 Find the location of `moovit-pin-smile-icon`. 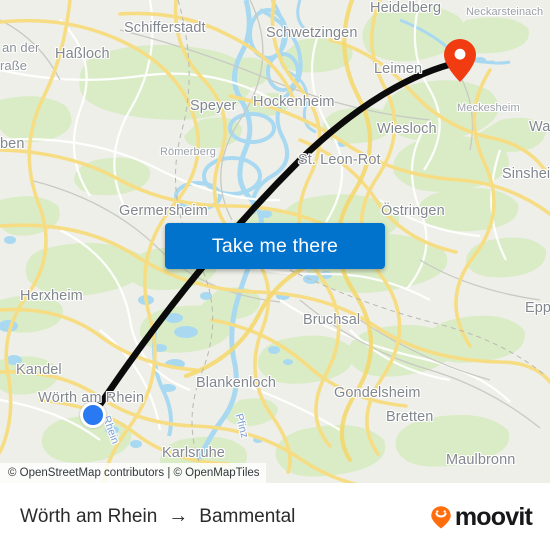

moovit-pin-smile-icon is located at coordinates (441, 516).